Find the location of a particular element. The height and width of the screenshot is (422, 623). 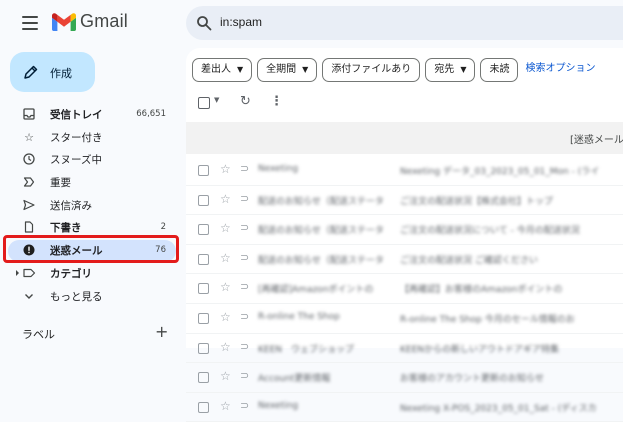

email-sender: Account更新情報 is located at coordinates (294, 379).